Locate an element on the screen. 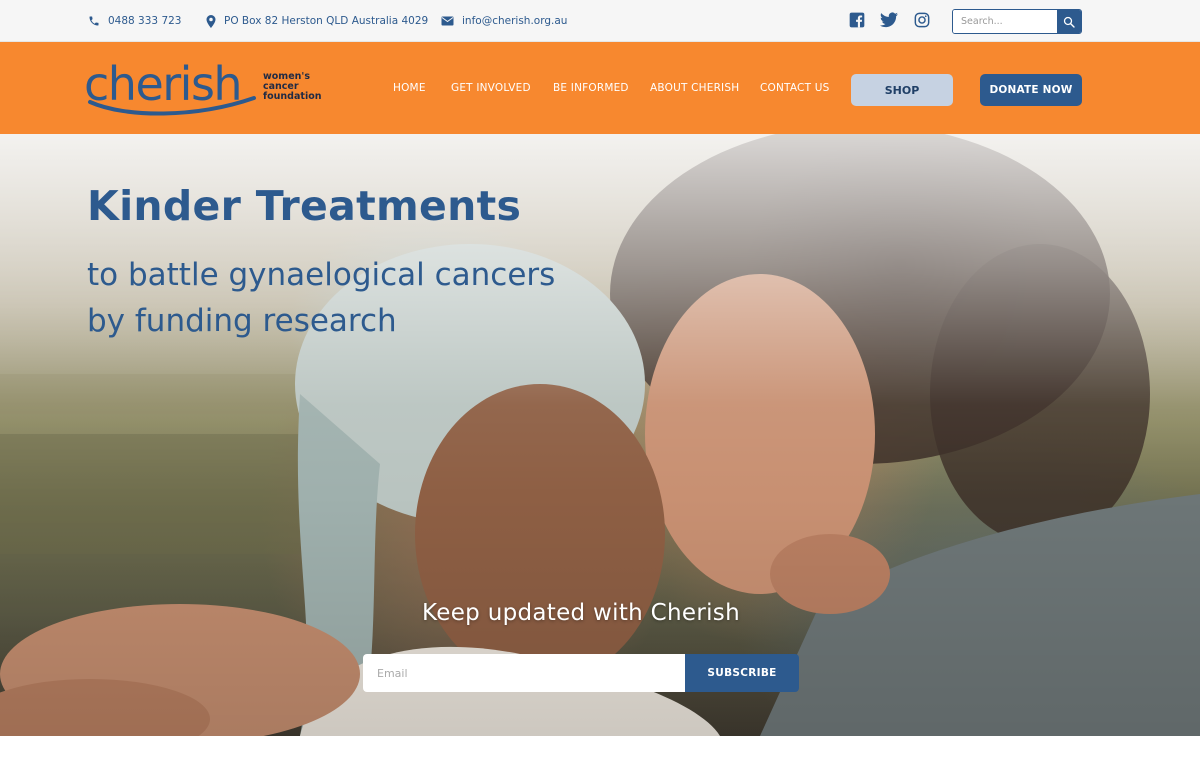 Image resolution: width=1200 pixels, height=760 pixels. cherish-logo: cherish women's cancer foundation is located at coordinates (204, 89).